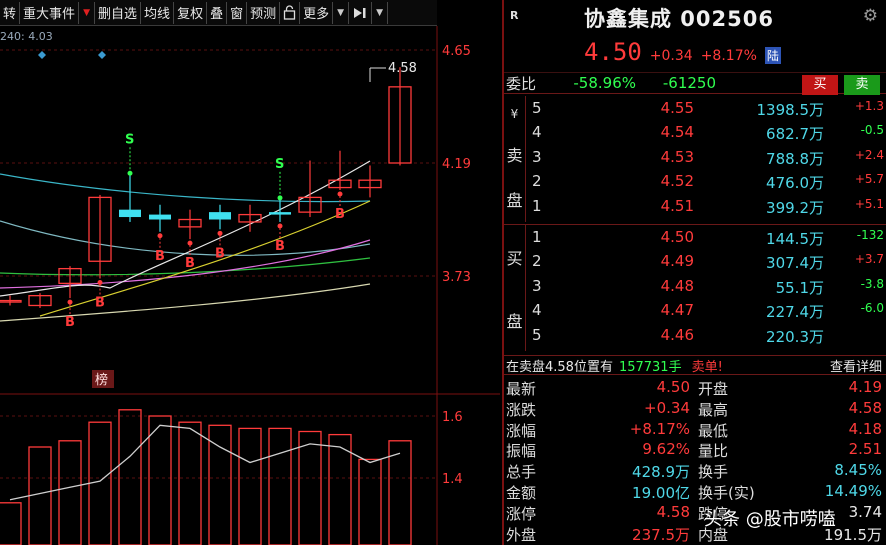 The image size is (886, 545). I want to click on event-diamond-icon, so click(42, 55).